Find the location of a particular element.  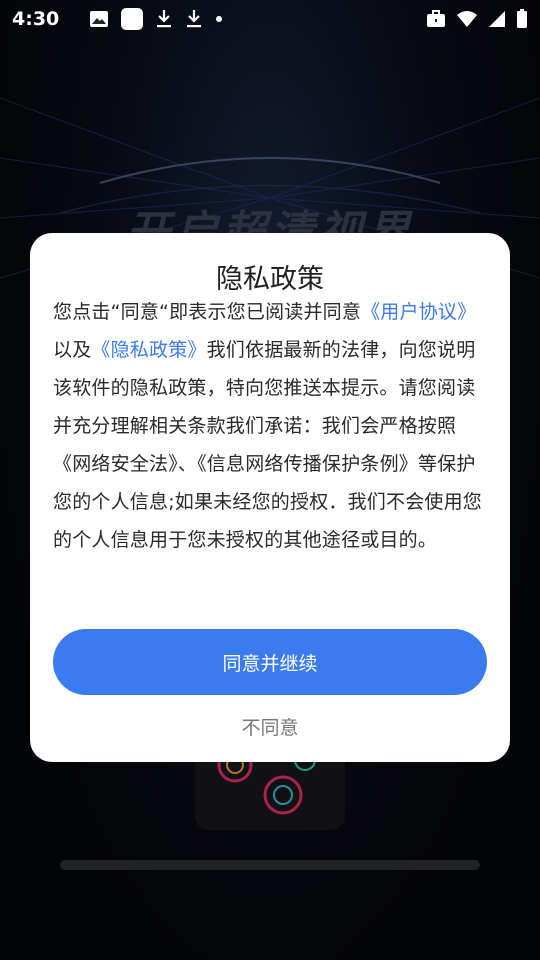

wifi-icon is located at coordinates (467, 19).